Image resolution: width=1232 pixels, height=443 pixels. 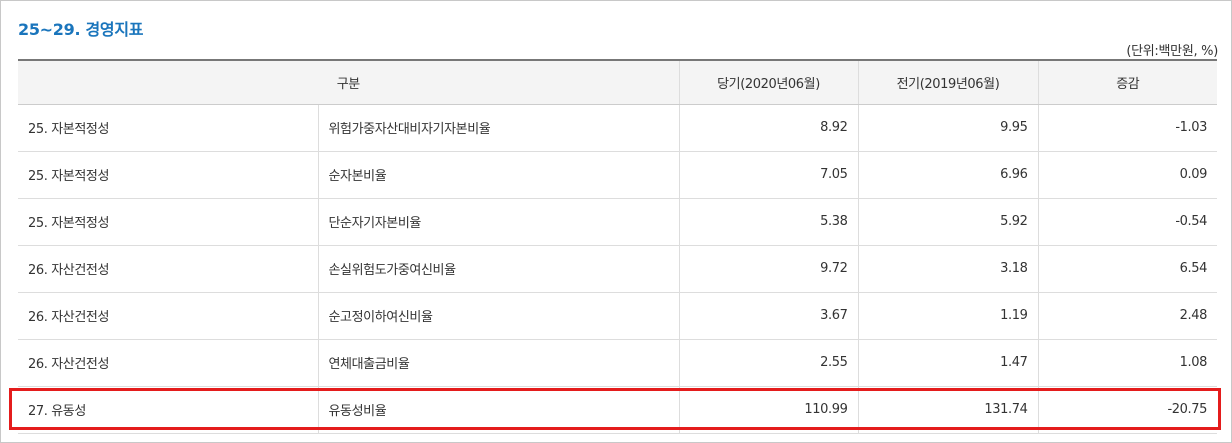 What do you see at coordinates (768, 175) in the screenshot?
I see `row-current: 7.05` at bounding box center [768, 175].